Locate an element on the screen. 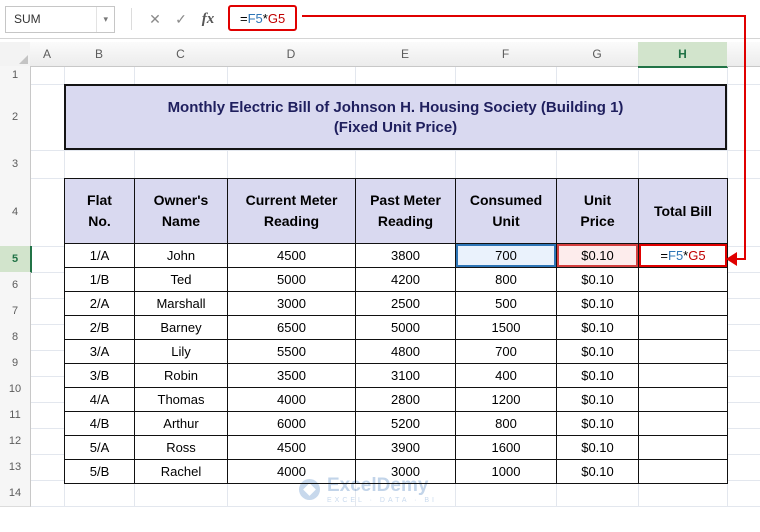 This screenshot has width=760, height=532. cell: 3900 is located at coordinates (405, 447).